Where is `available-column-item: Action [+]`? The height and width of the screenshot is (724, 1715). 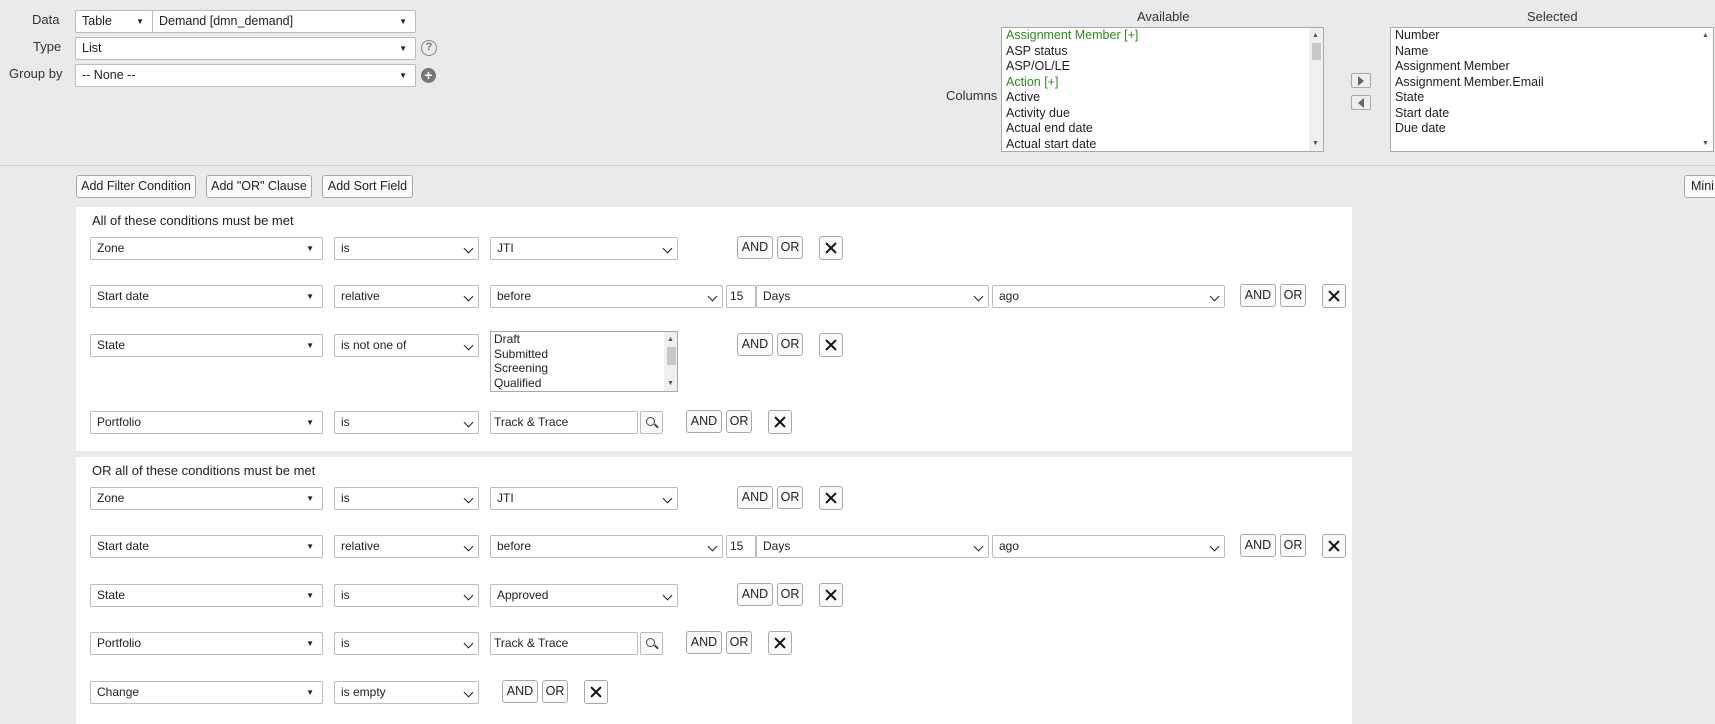
available-column-item: Action [+] is located at coordinates (1163, 83).